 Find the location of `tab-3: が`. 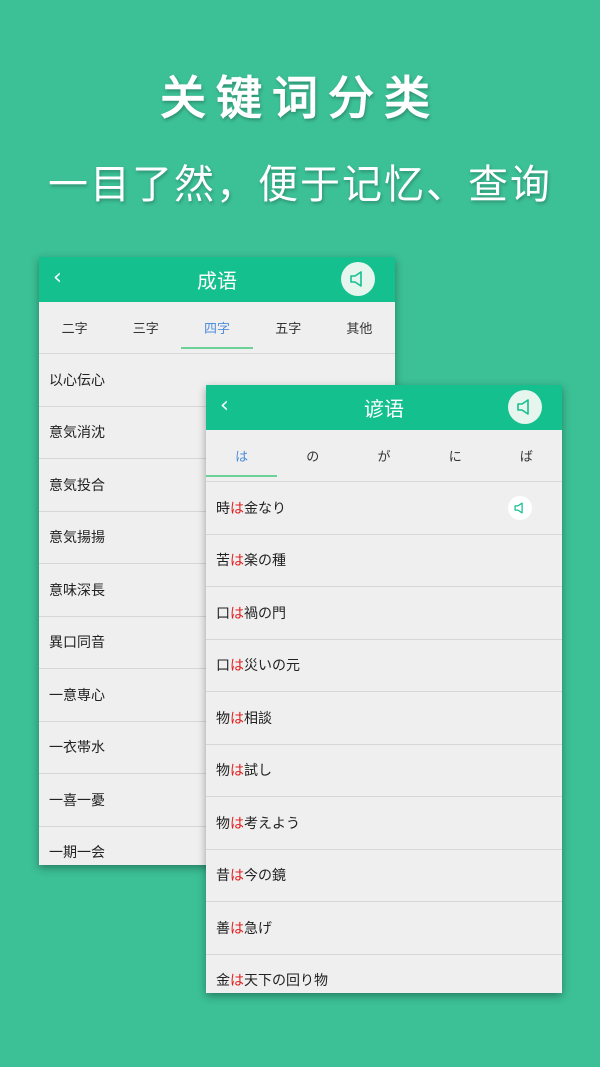

tab-3: が is located at coordinates (383, 455).